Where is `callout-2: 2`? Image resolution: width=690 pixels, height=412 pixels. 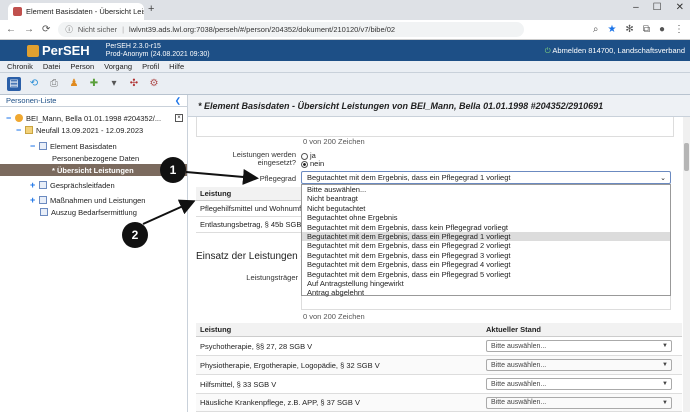
callout-2: 2 is located at coordinates (135, 235).